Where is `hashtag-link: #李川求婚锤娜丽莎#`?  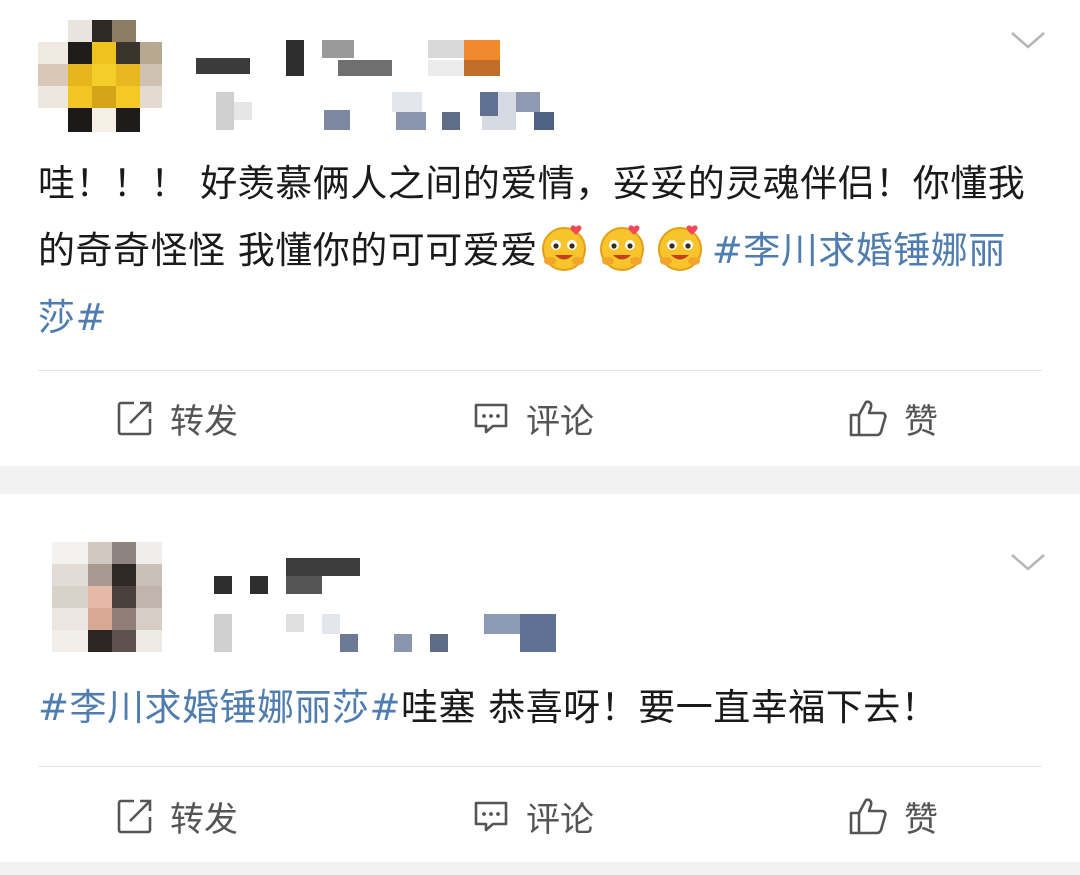
hashtag-link: #李川求婚锤娜丽莎# is located at coordinates (219, 707).